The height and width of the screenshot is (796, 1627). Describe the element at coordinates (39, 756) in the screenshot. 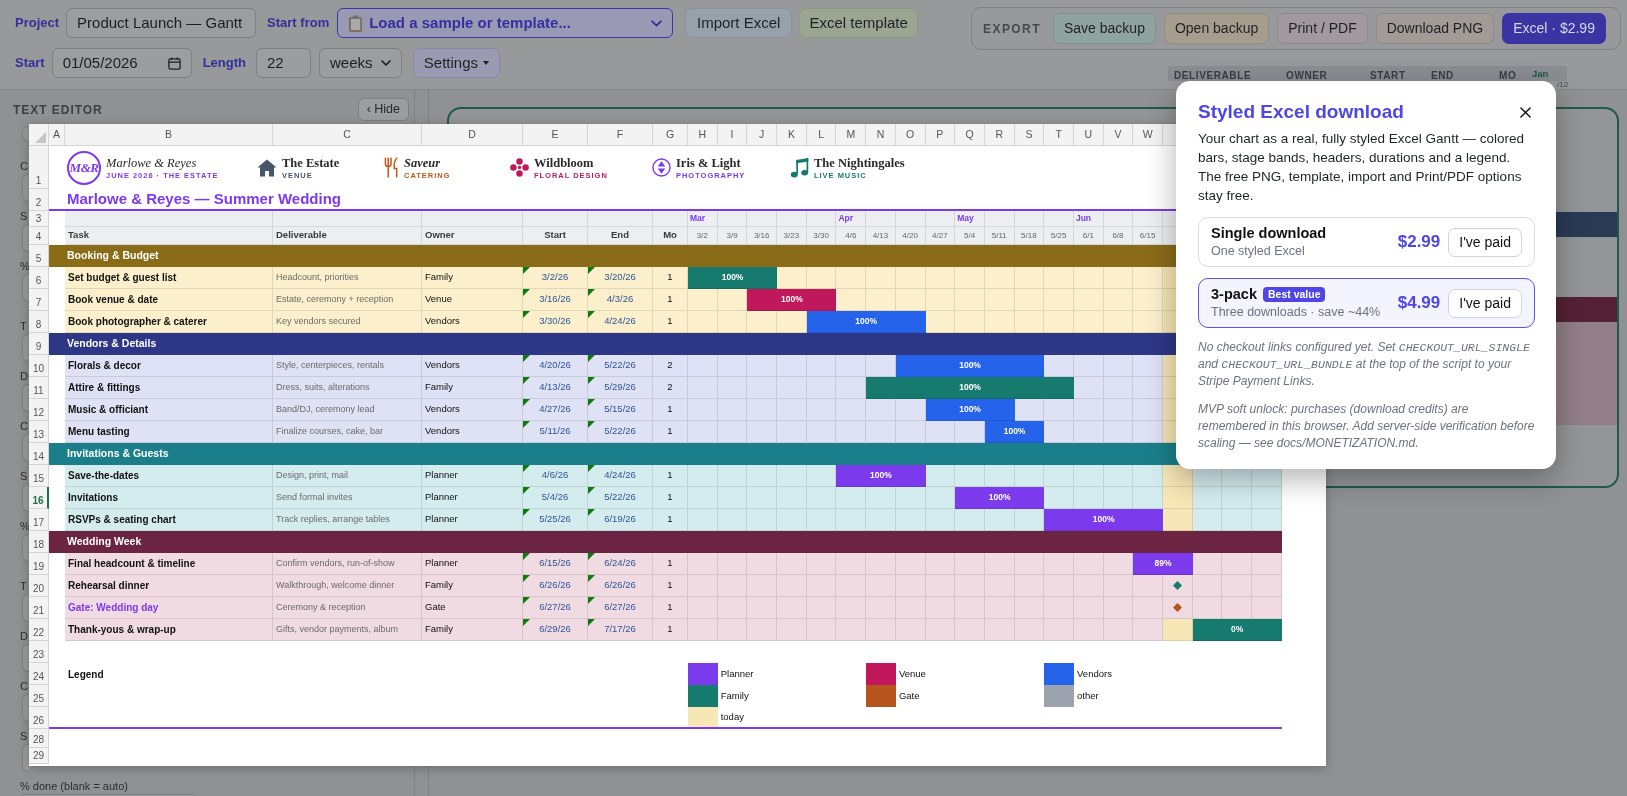

I see `row-number: 29` at that location.